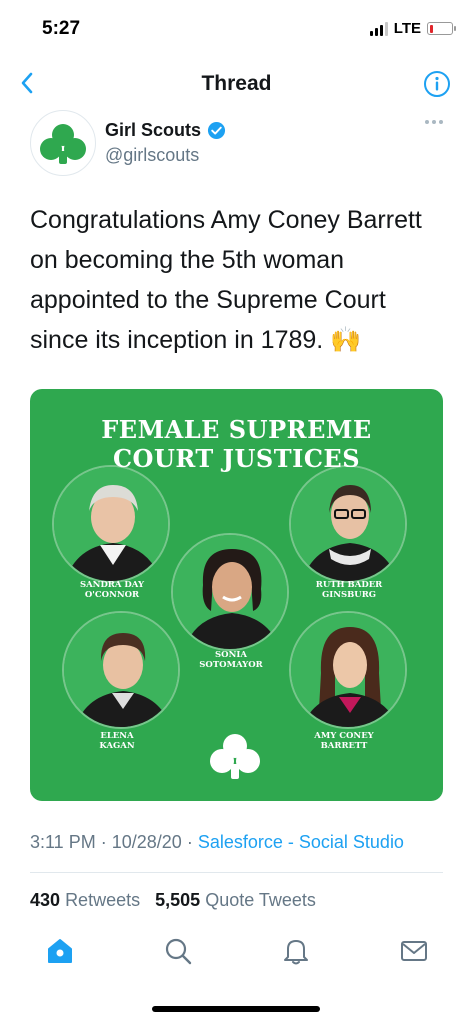 The height and width of the screenshot is (1024, 473). I want to click on portrait-oconnor, so click(111, 524).